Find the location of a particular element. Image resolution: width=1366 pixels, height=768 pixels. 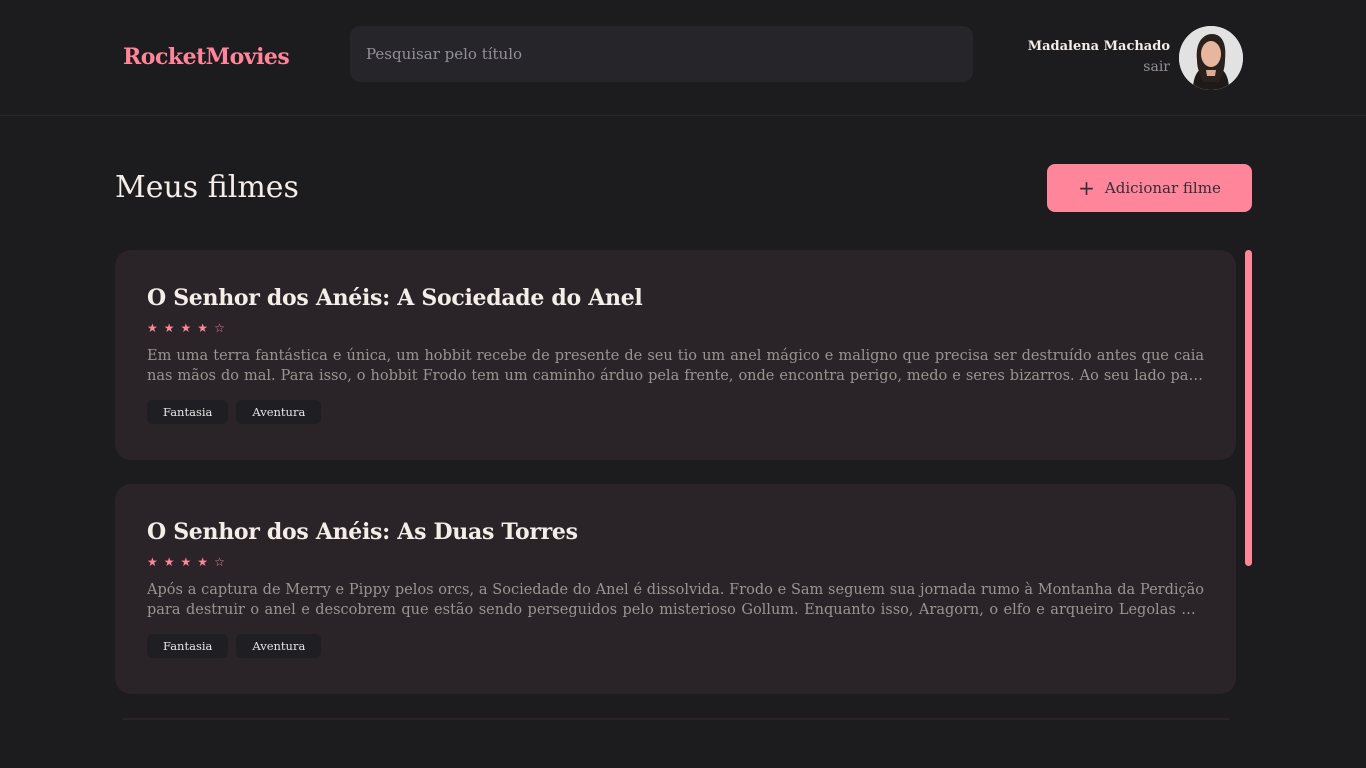

page-title: Meus filmes is located at coordinates (207, 187).